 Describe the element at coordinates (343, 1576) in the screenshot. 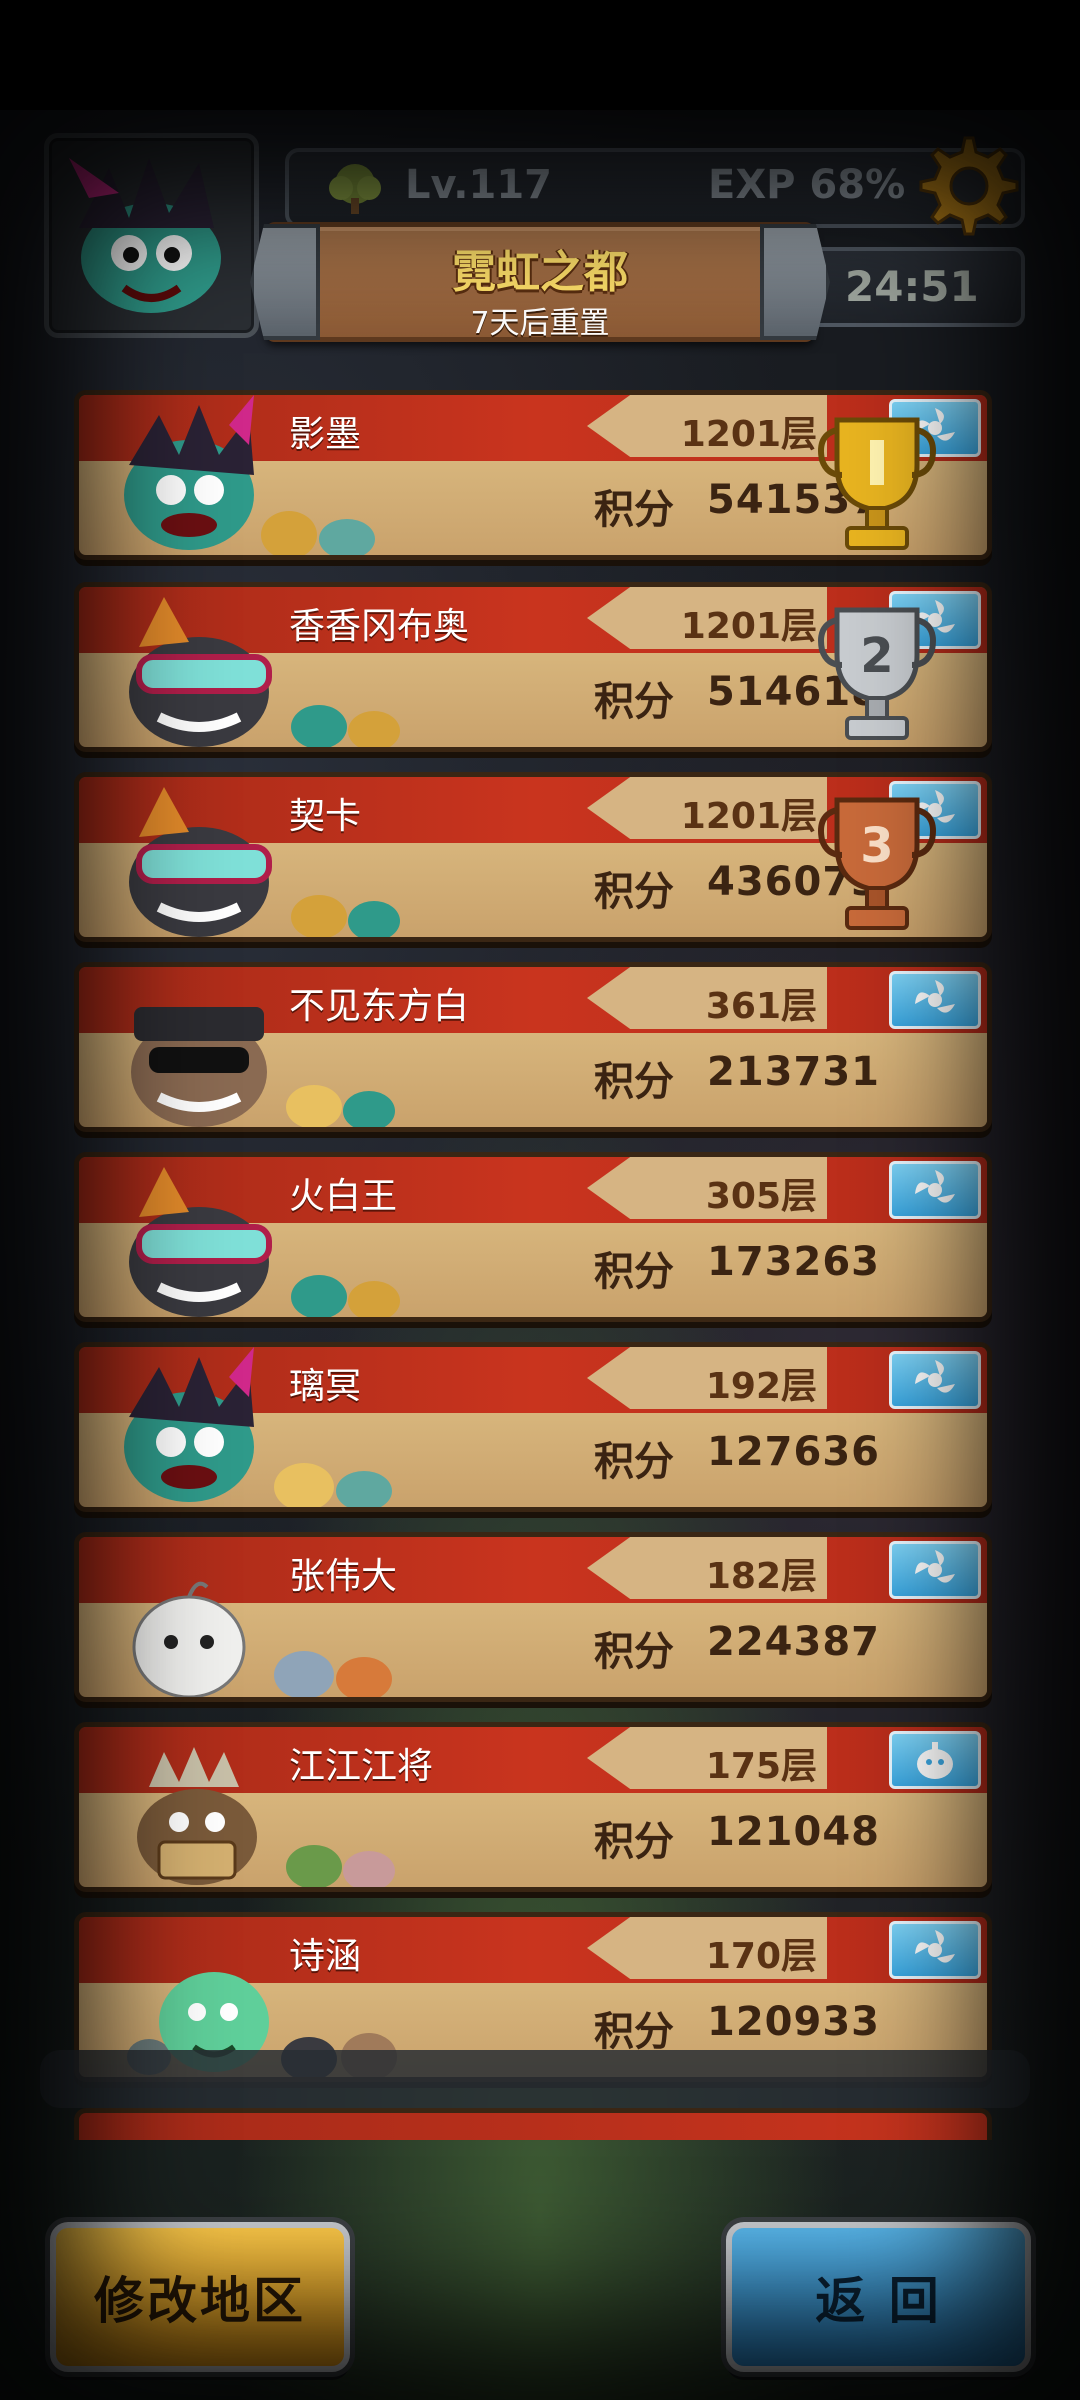

I see `player-name: 张伟大` at that location.